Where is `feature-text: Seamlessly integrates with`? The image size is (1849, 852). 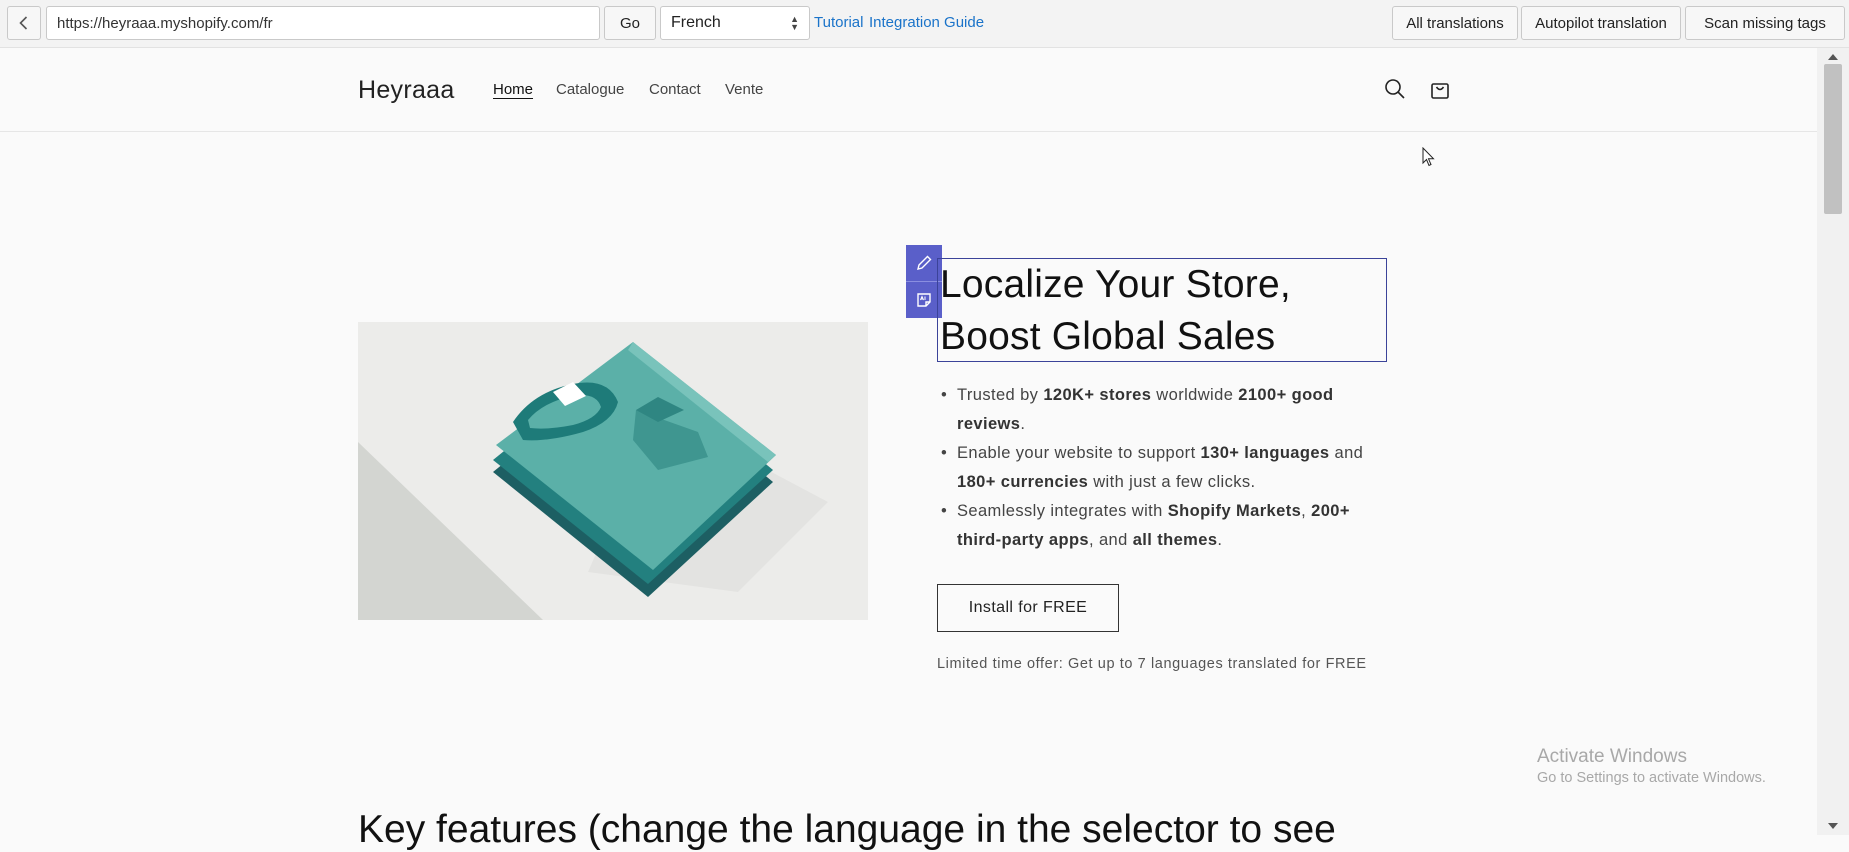
feature-text: Seamlessly integrates with is located at coordinates (1062, 511).